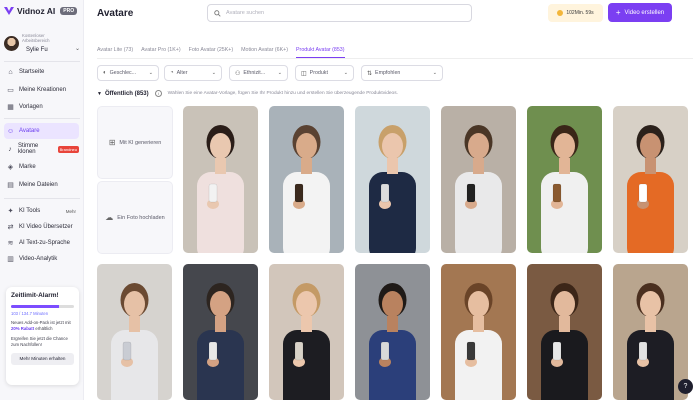 The image size is (700, 400). I want to click on analytics-icon: ▥, so click(10, 259).